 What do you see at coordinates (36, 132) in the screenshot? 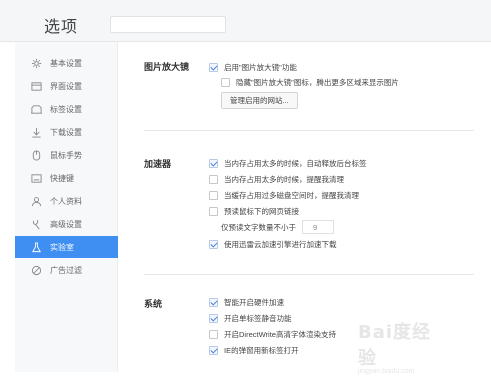
I see `download-icon` at bounding box center [36, 132].